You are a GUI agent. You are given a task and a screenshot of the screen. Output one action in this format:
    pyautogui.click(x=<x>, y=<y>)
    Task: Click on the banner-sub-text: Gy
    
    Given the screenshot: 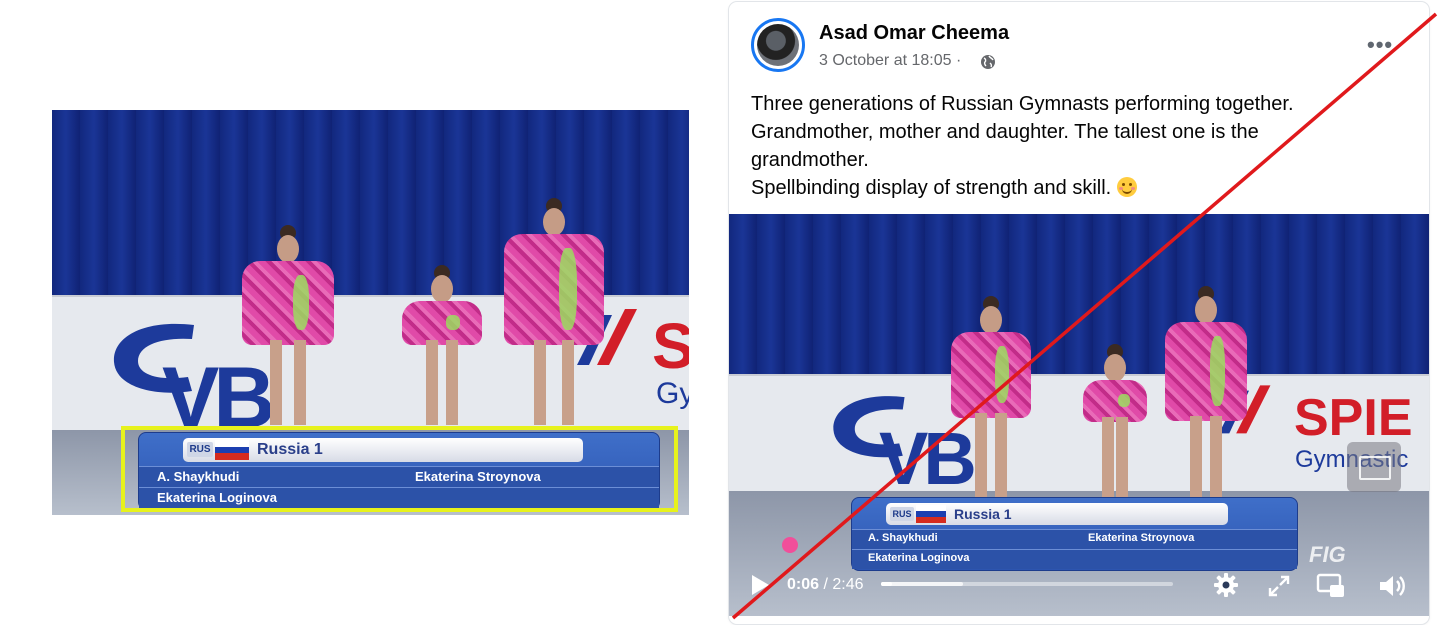 What is the action you would take?
    pyautogui.click(x=672, y=393)
    